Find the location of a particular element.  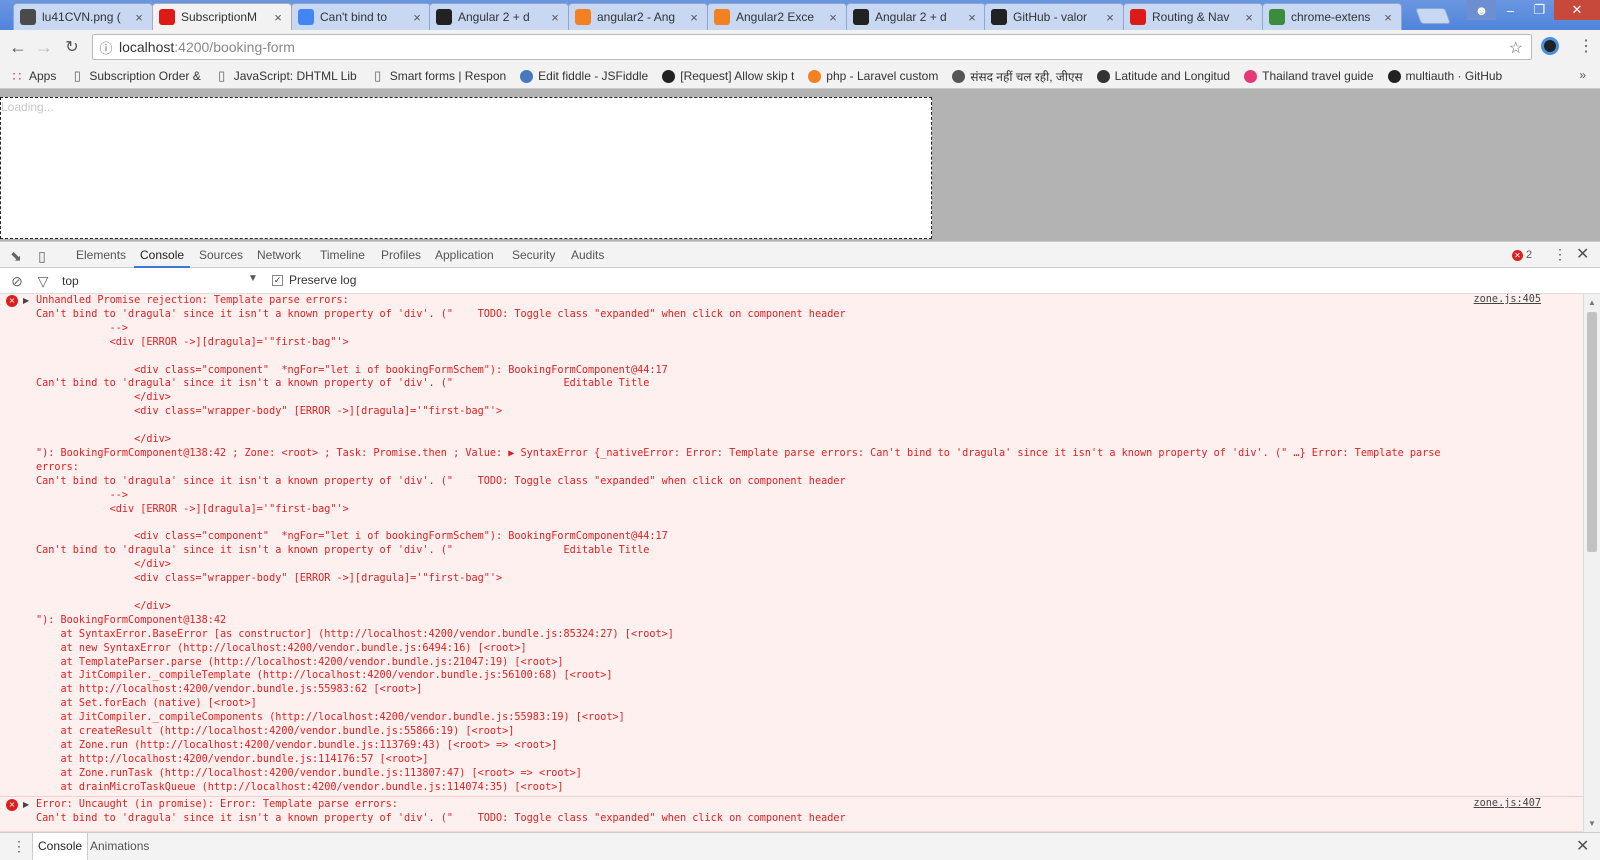

profile-icon: ☻ is located at coordinates (1481, 10).